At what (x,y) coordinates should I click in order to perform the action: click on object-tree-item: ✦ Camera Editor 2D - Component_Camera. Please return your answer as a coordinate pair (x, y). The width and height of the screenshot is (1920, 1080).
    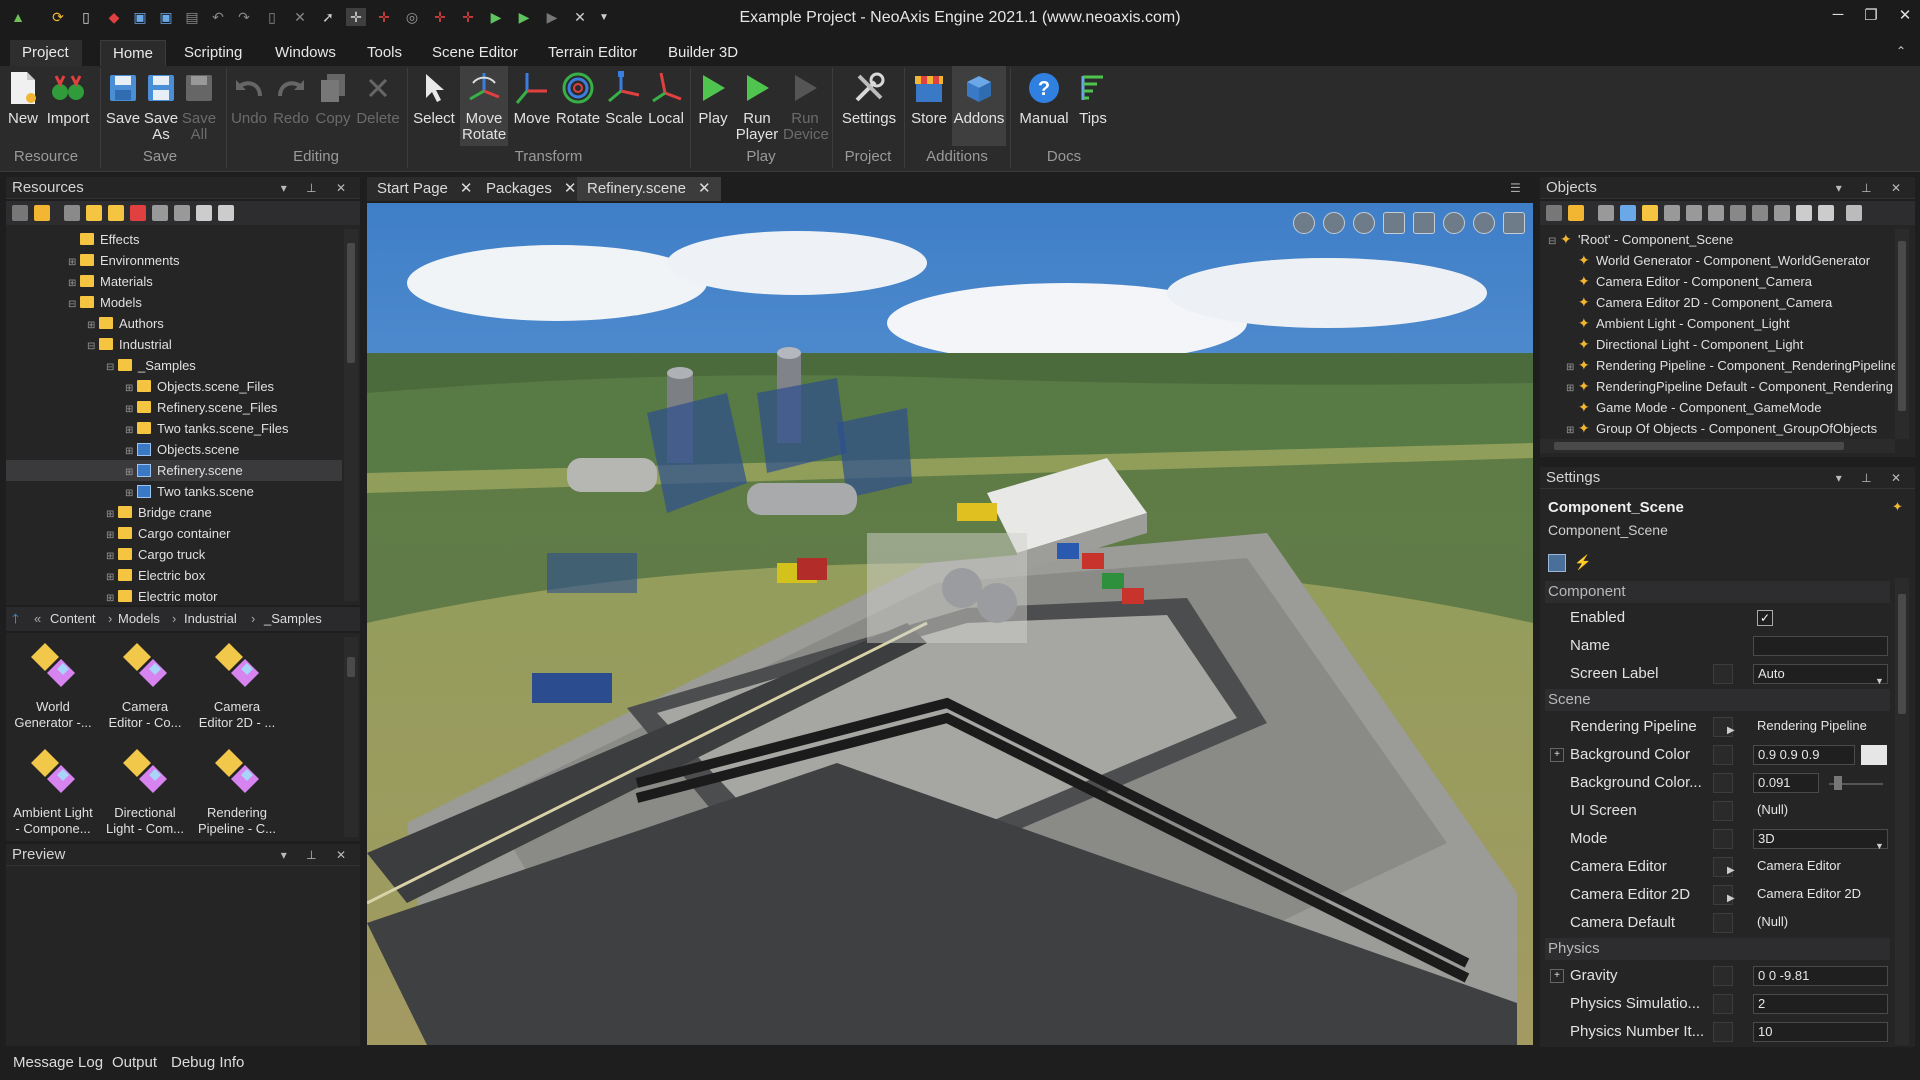
    Looking at the image, I should click on (1715, 302).